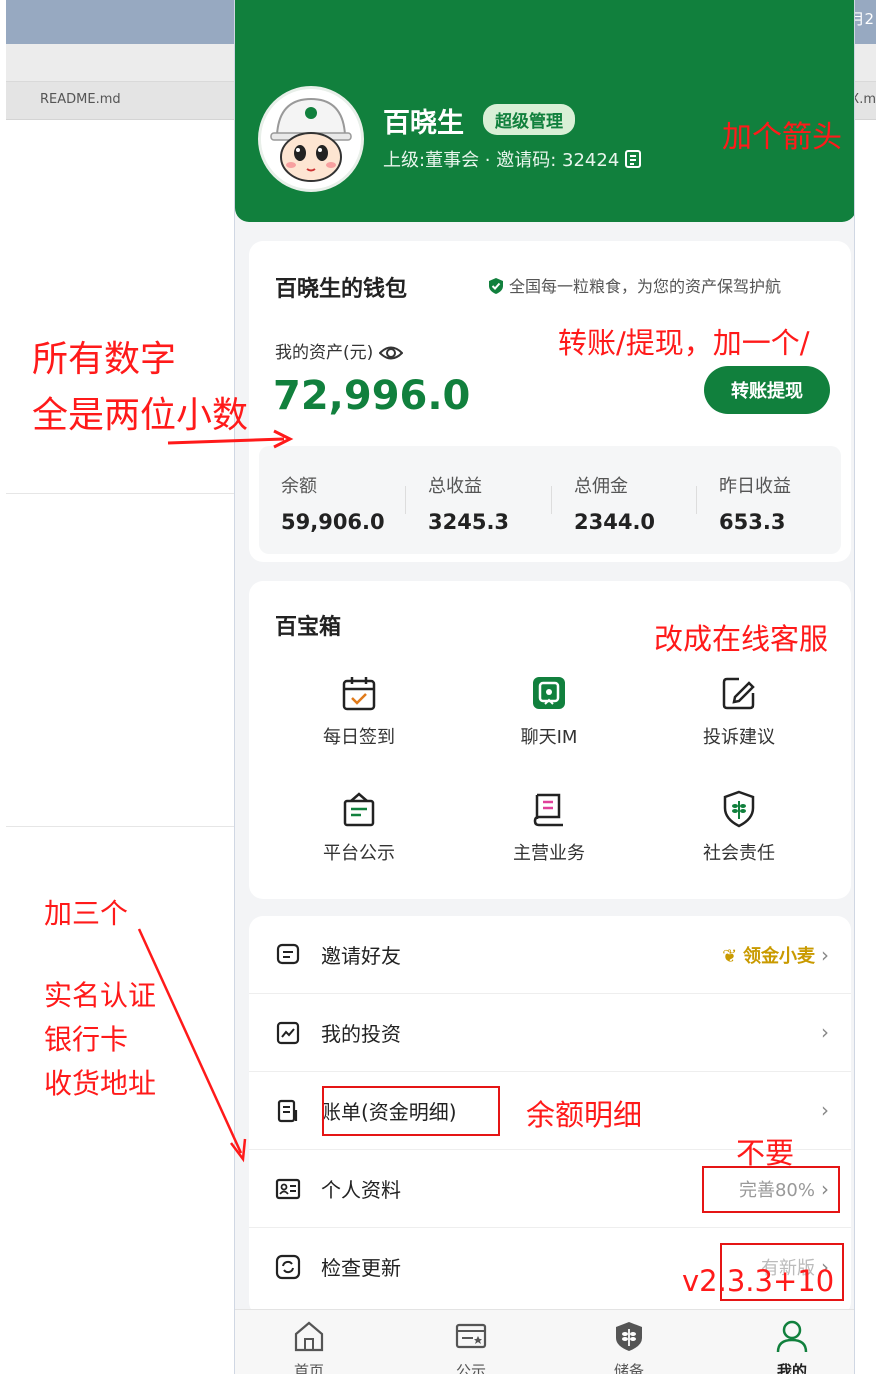 Image resolution: width=876 pixels, height=1374 pixels. I want to click on stat-value: 59,906.0, so click(333, 522).